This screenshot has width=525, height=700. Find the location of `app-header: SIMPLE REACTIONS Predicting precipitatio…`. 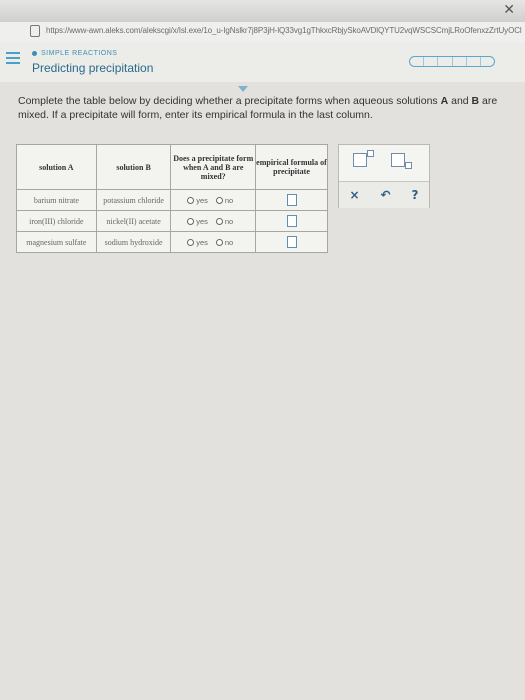

app-header: SIMPLE REACTIONS Predicting precipitatio… is located at coordinates (262, 62).